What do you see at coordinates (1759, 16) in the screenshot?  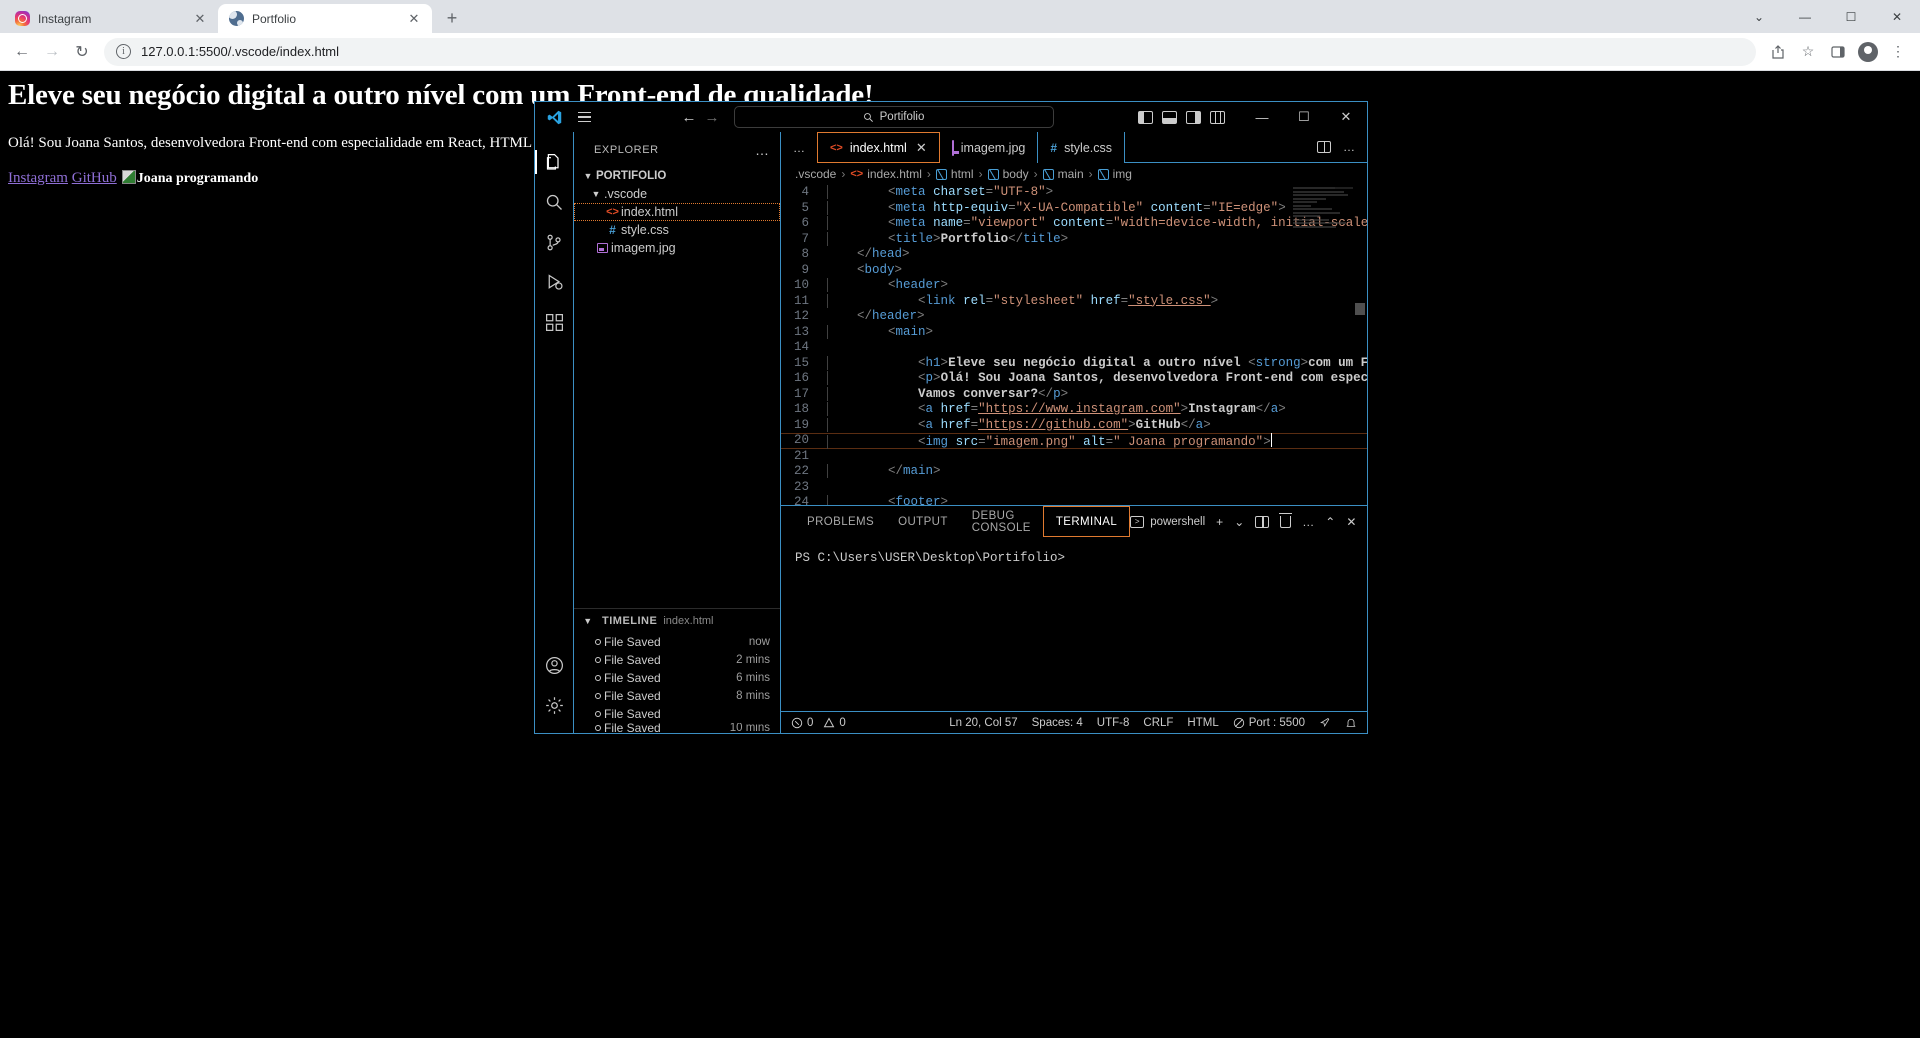 I see `chevron-down-icon: ⌄` at bounding box center [1759, 16].